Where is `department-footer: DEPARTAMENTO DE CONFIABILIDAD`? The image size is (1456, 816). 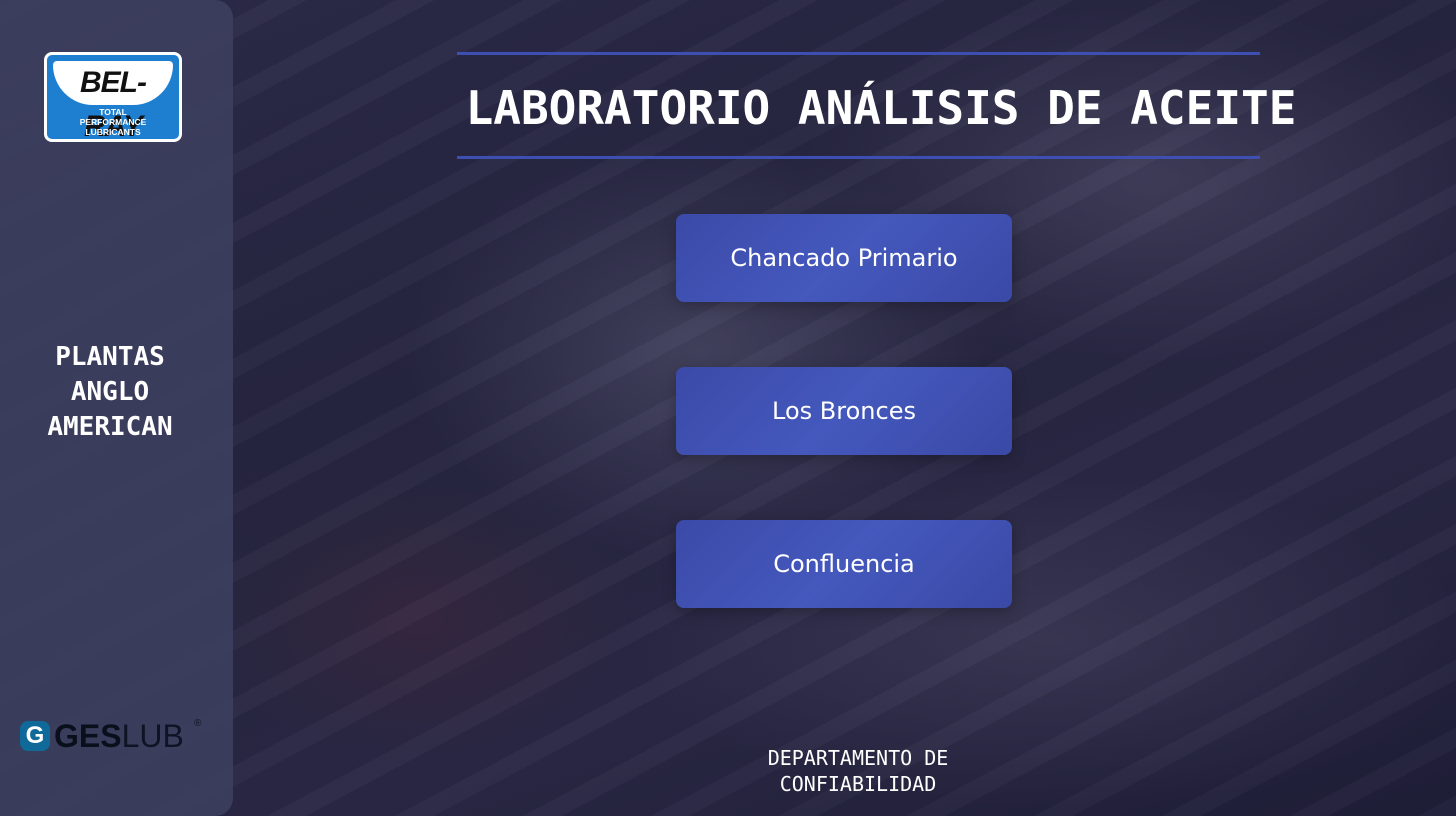 department-footer: DEPARTAMENTO DE CONFIABILIDAD is located at coordinates (858, 771).